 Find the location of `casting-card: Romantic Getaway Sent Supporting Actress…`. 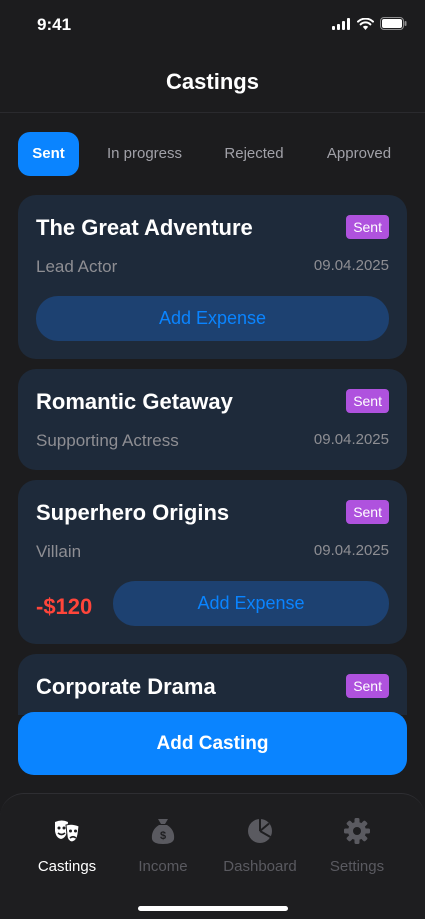

casting-card: Romantic Getaway Sent Supporting Actress… is located at coordinates (212, 419).